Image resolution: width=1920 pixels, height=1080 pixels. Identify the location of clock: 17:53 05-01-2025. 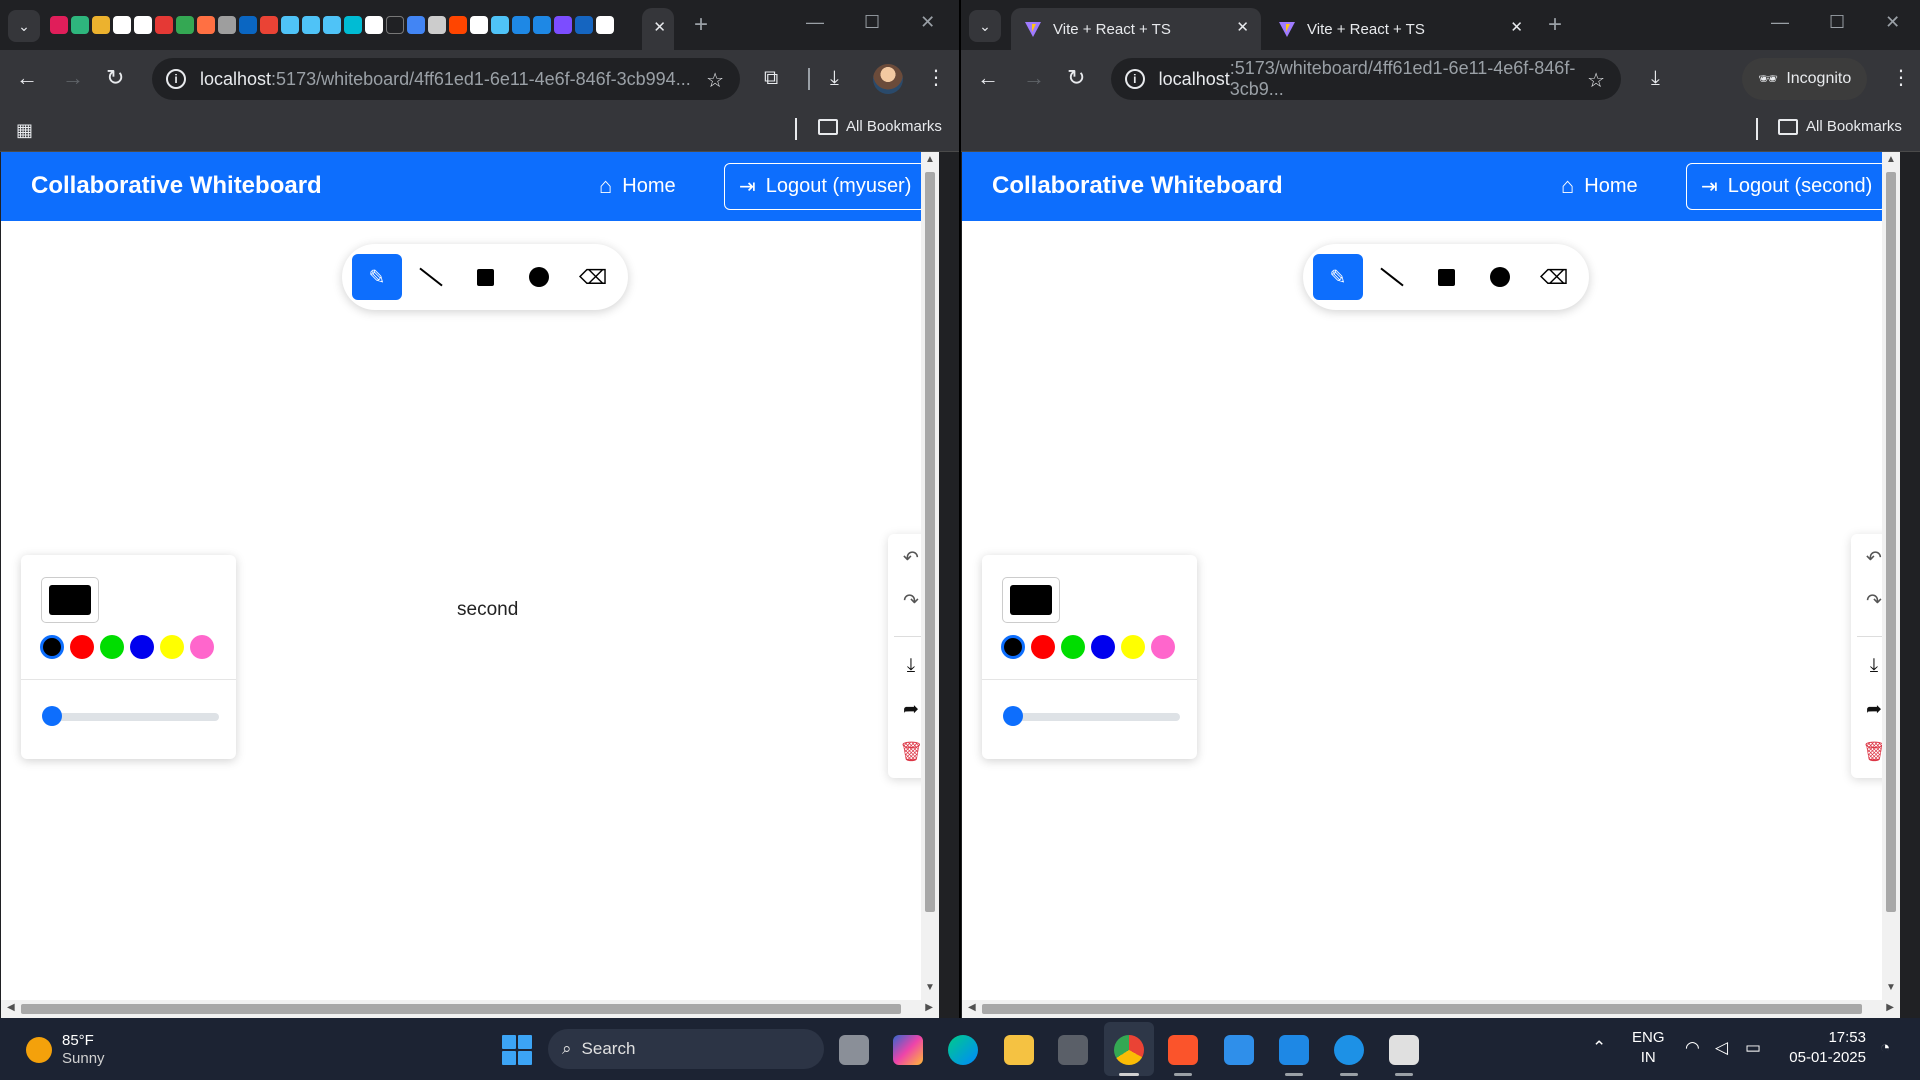
(1825, 1048).